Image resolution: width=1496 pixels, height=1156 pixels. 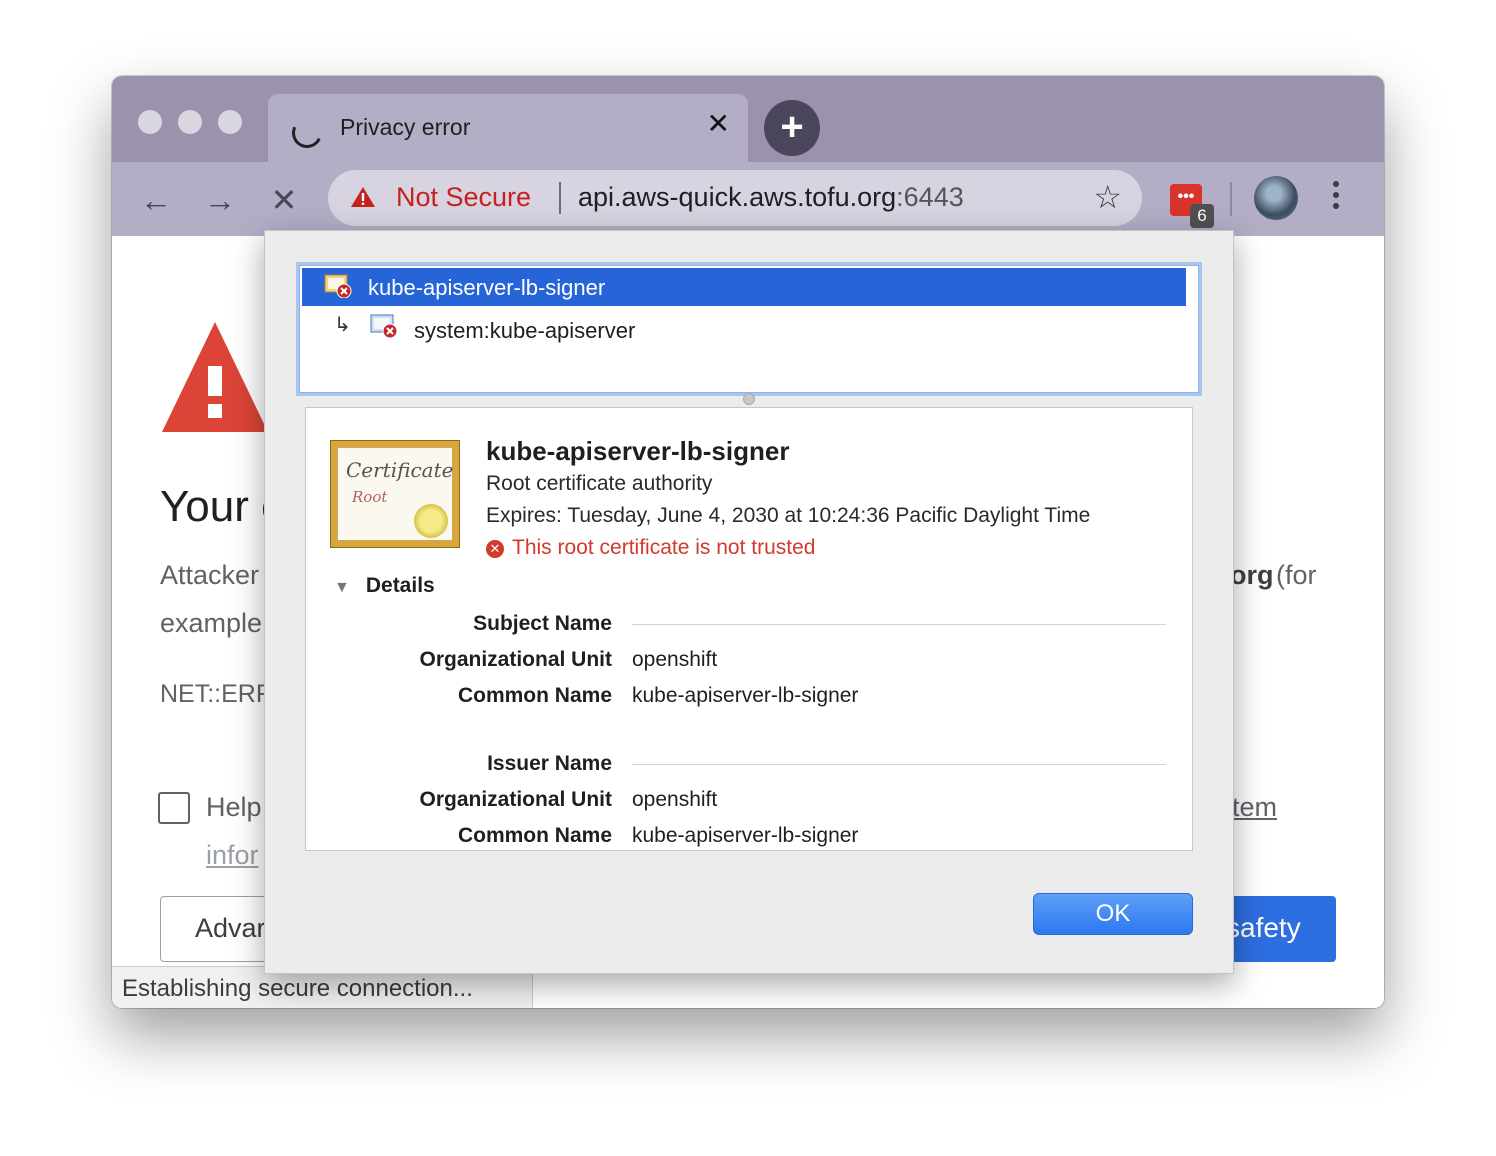 I want to click on tab-close-icon: ✕, so click(x=718, y=124).